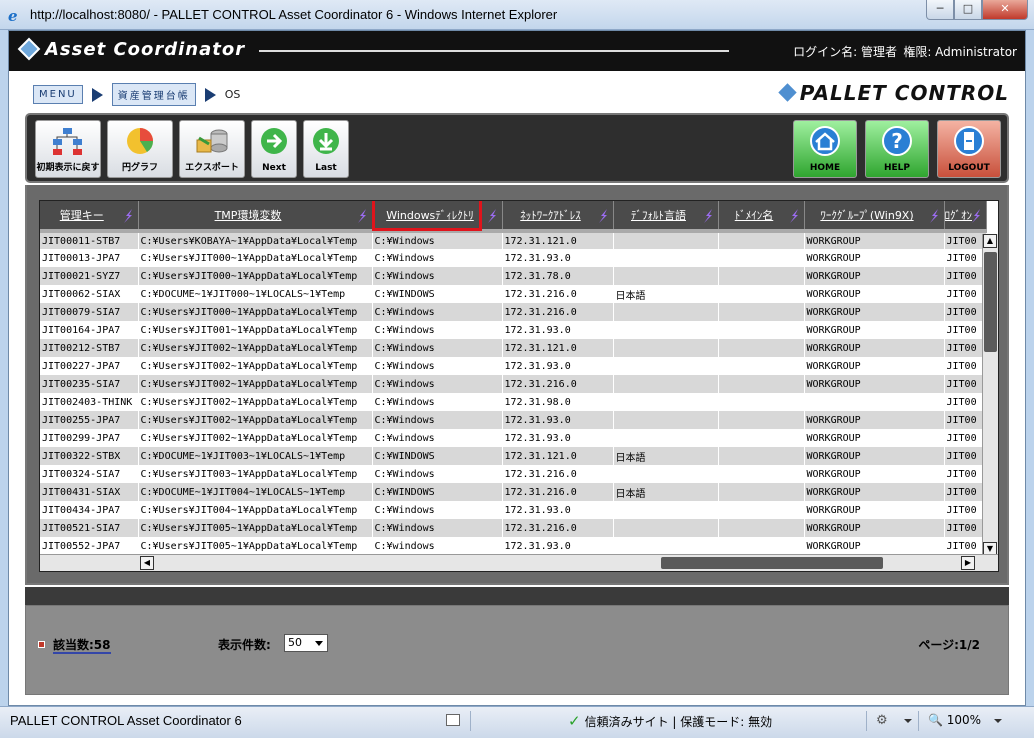 This screenshot has height=738, width=1034. What do you see at coordinates (954, 720) in the screenshot?
I see `zoom-level: 🔍 100%` at bounding box center [954, 720].